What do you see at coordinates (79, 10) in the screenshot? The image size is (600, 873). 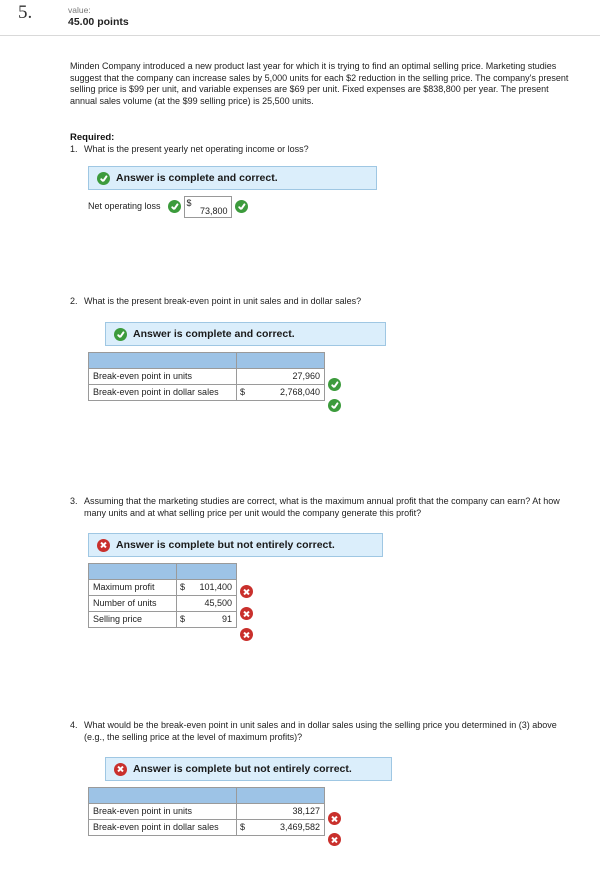 I see `value-label: value:` at bounding box center [79, 10].